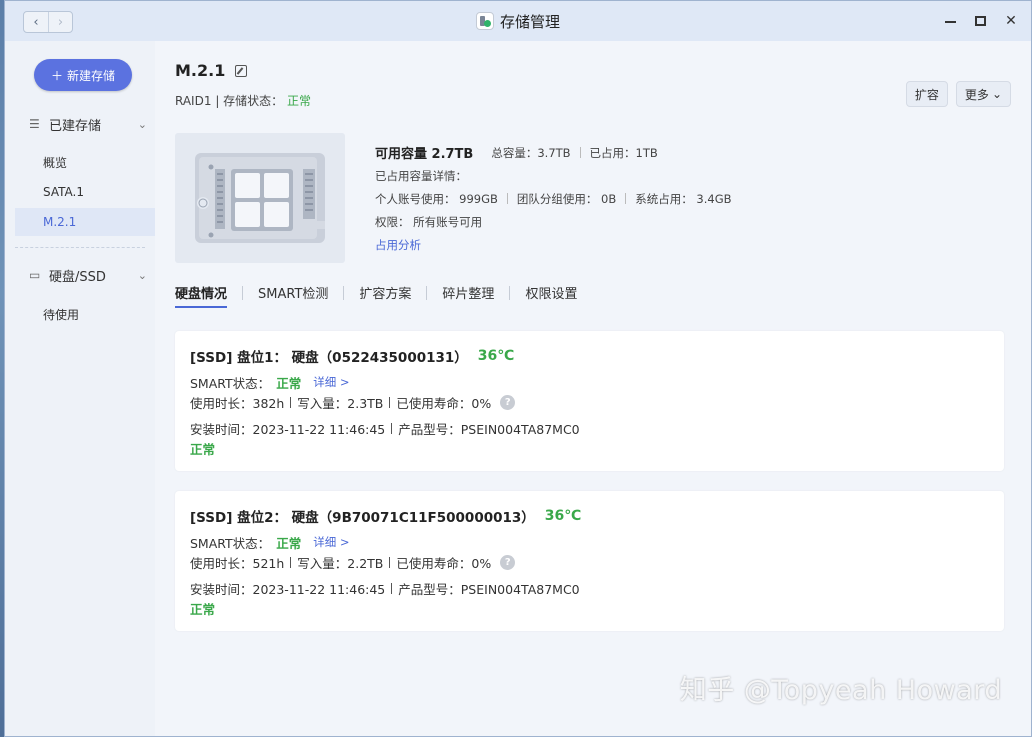 This screenshot has width=1032, height=737. What do you see at coordinates (976, 94) in the screenshot?
I see `more-label: 更多` at bounding box center [976, 94].